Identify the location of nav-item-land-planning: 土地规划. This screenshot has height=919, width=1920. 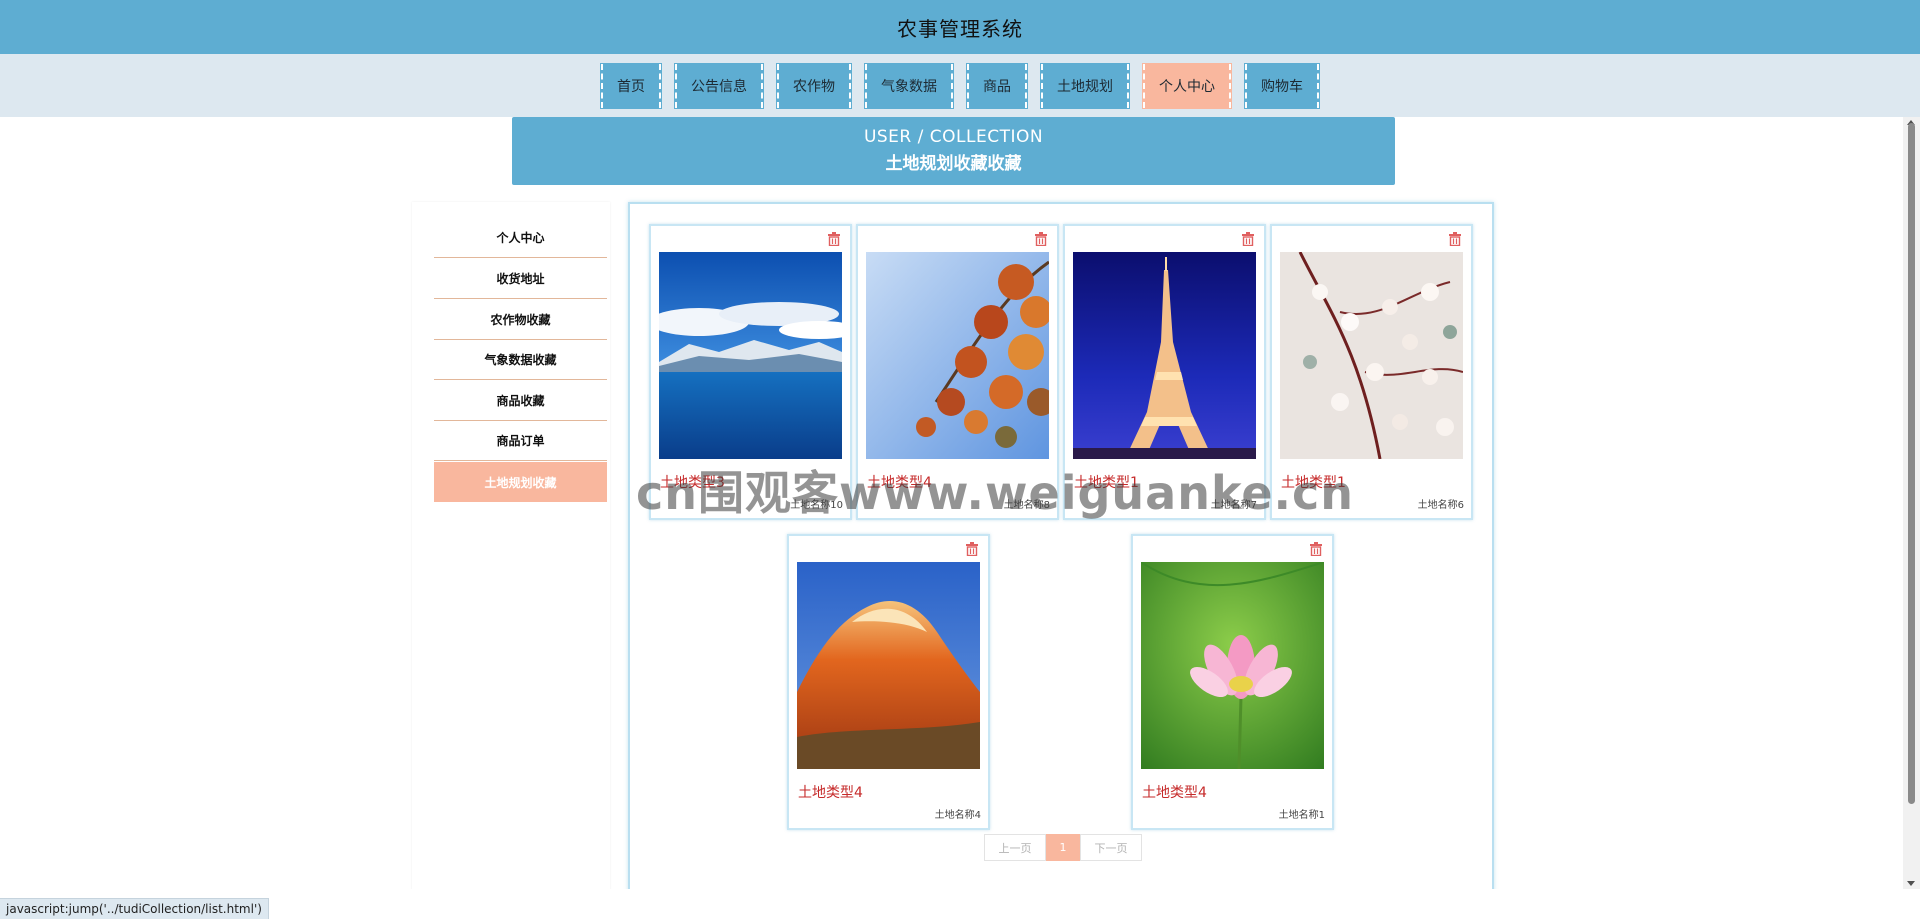
(1085, 85).